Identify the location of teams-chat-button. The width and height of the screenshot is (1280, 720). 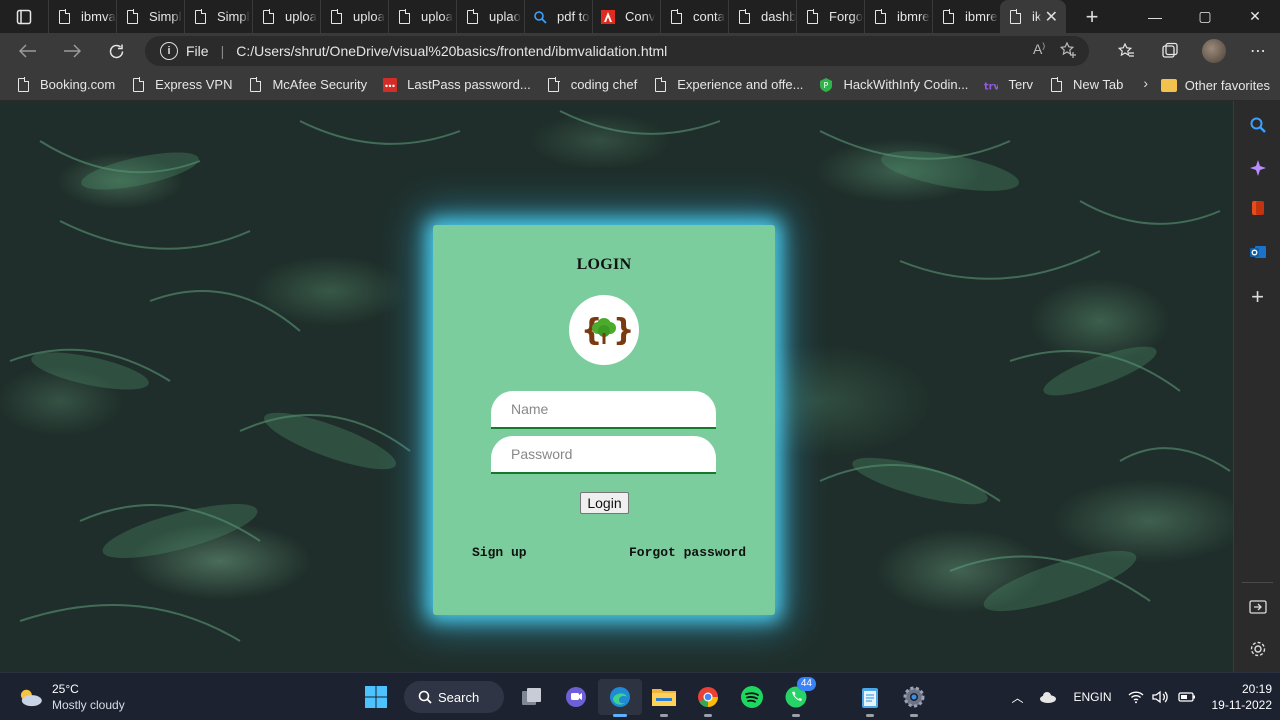
(576, 697).